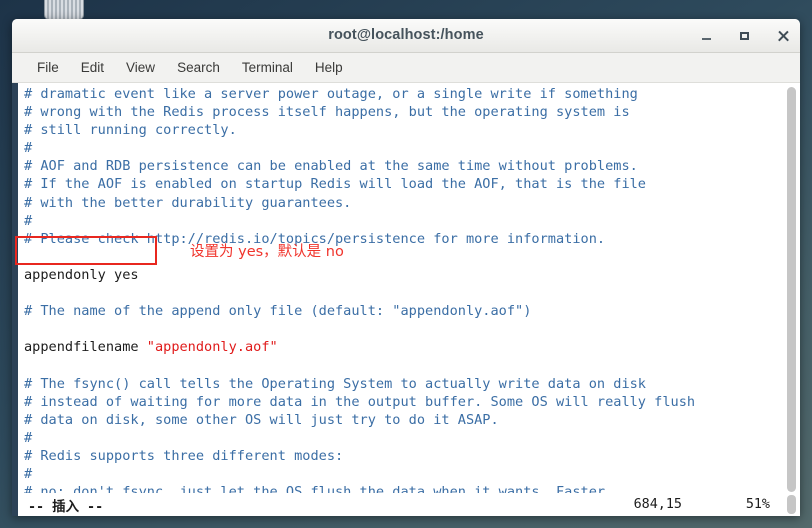  What do you see at coordinates (329, 67) in the screenshot?
I see `menu-item-help: Help` at bounding box center [329, 67].